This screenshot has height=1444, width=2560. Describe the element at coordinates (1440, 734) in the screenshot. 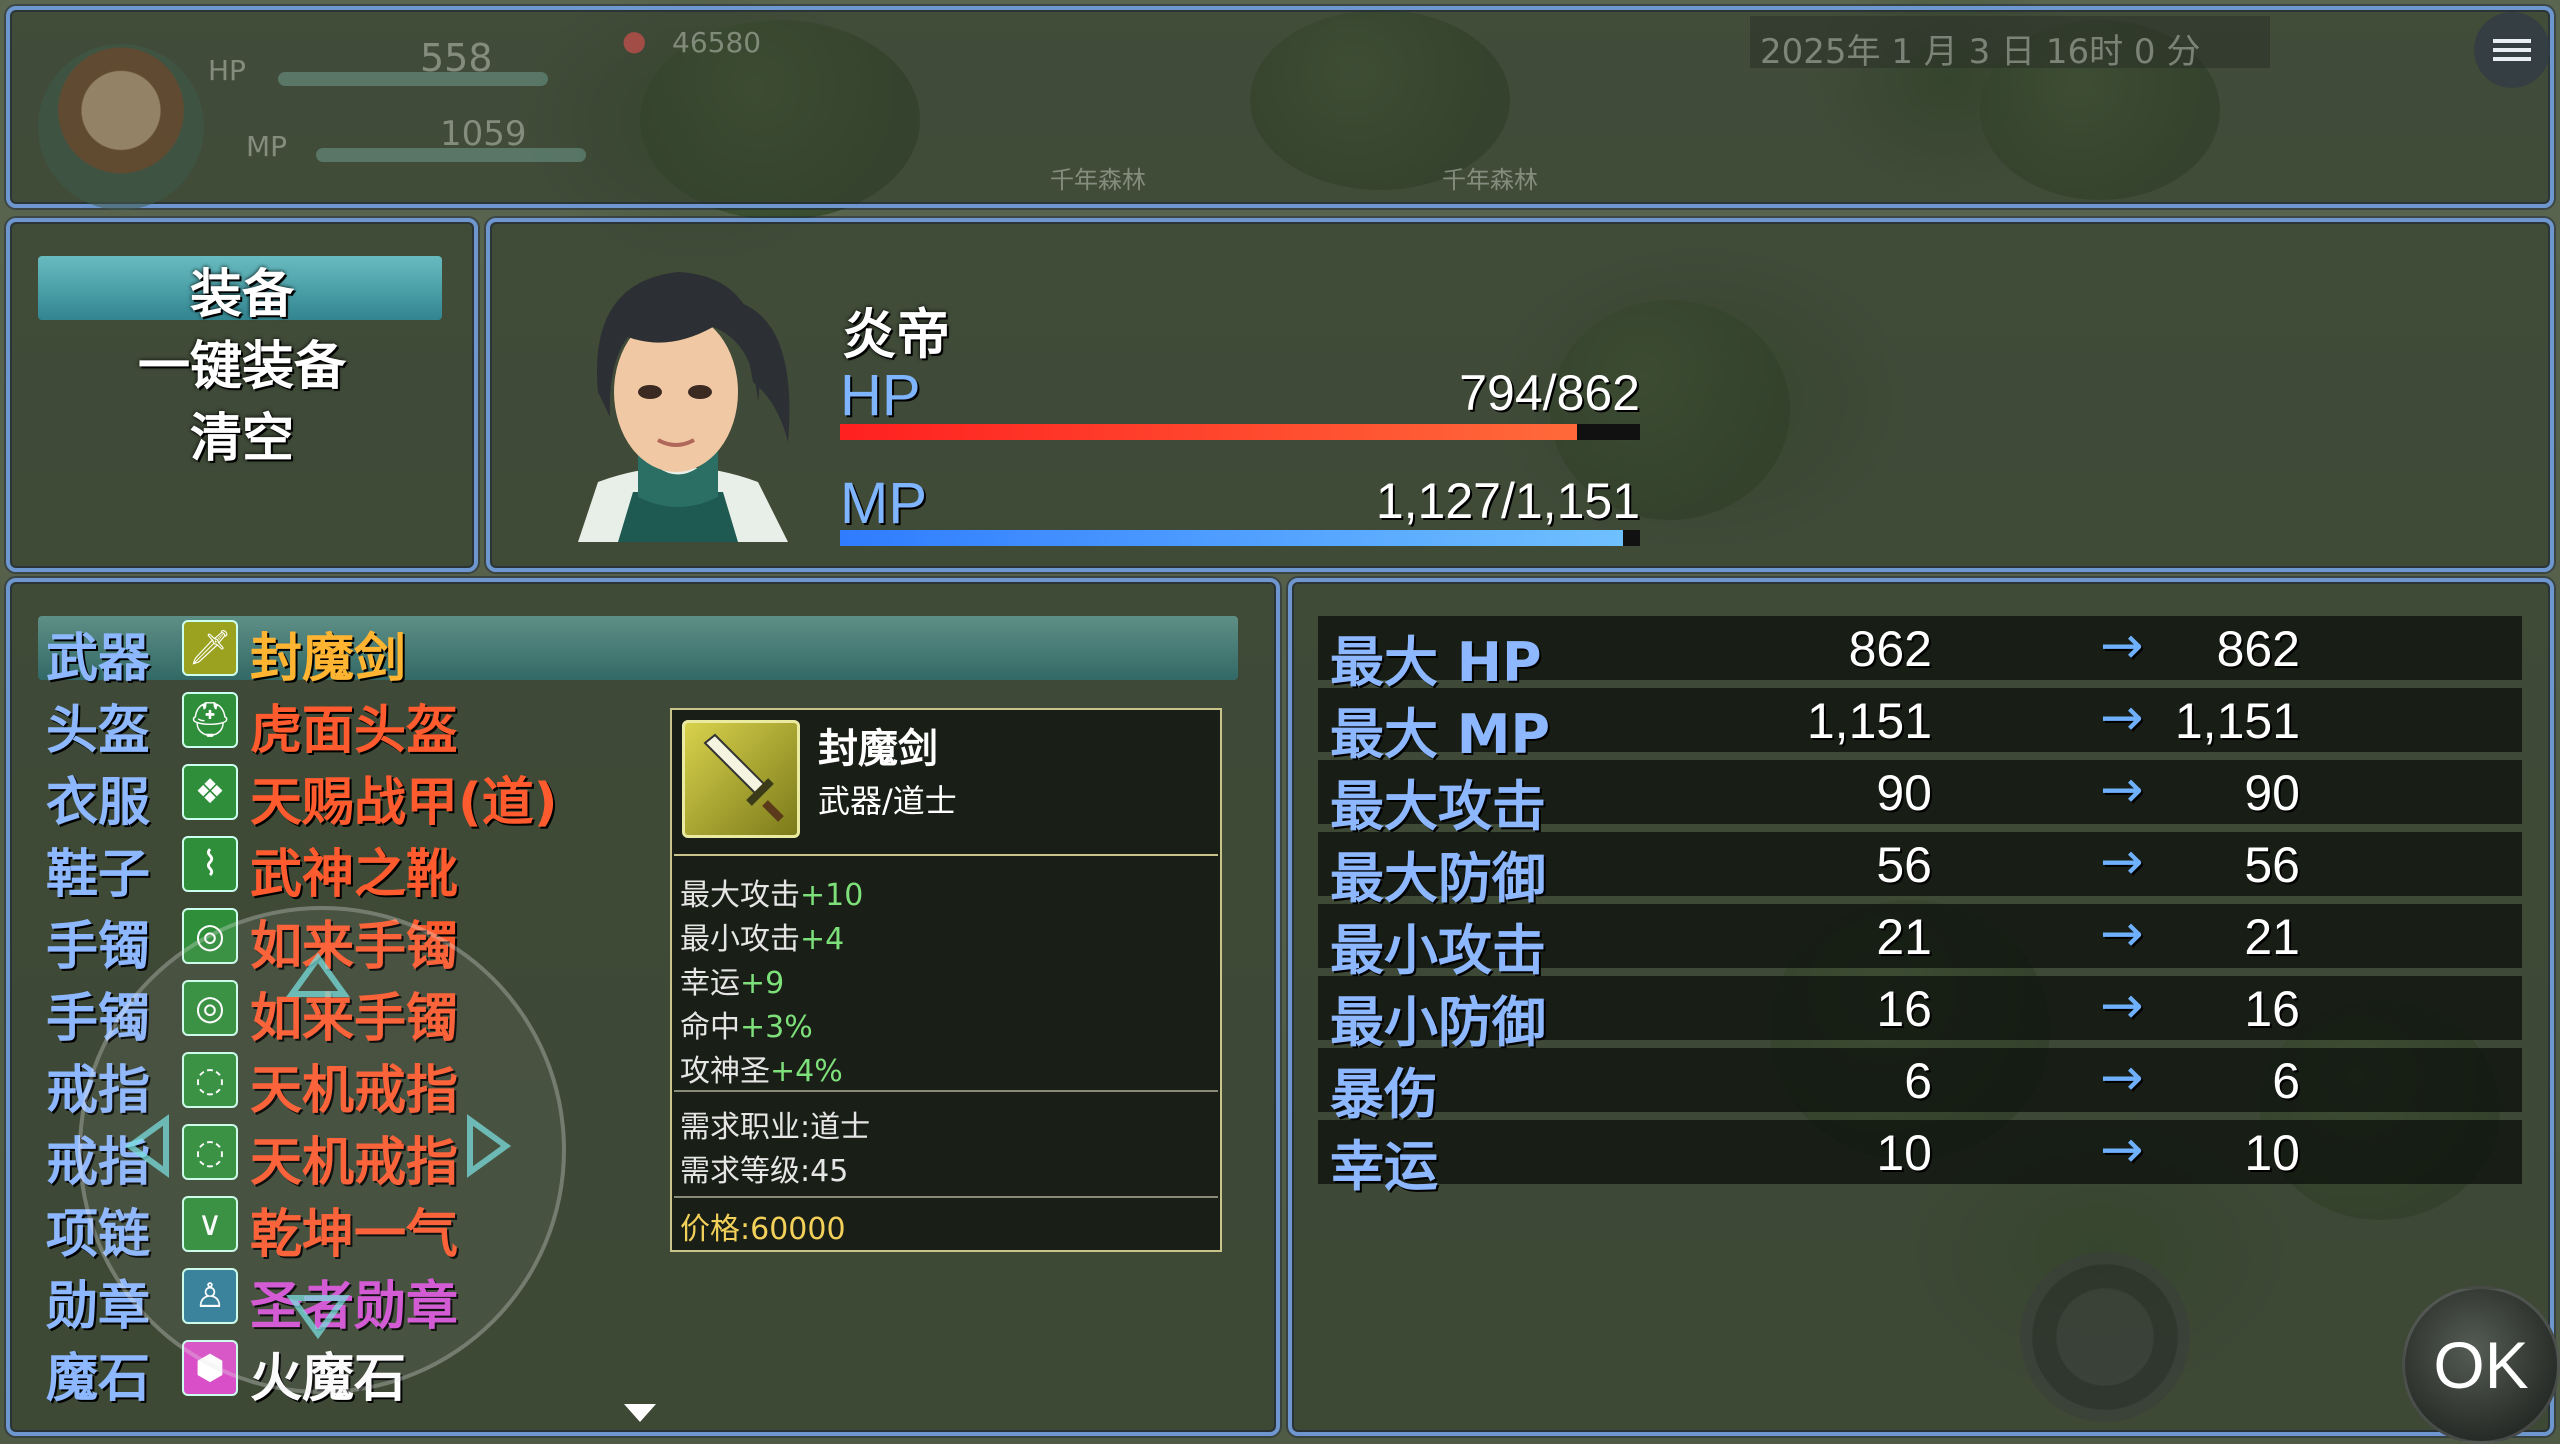

I see `param-name: 最大 MP` at that location.